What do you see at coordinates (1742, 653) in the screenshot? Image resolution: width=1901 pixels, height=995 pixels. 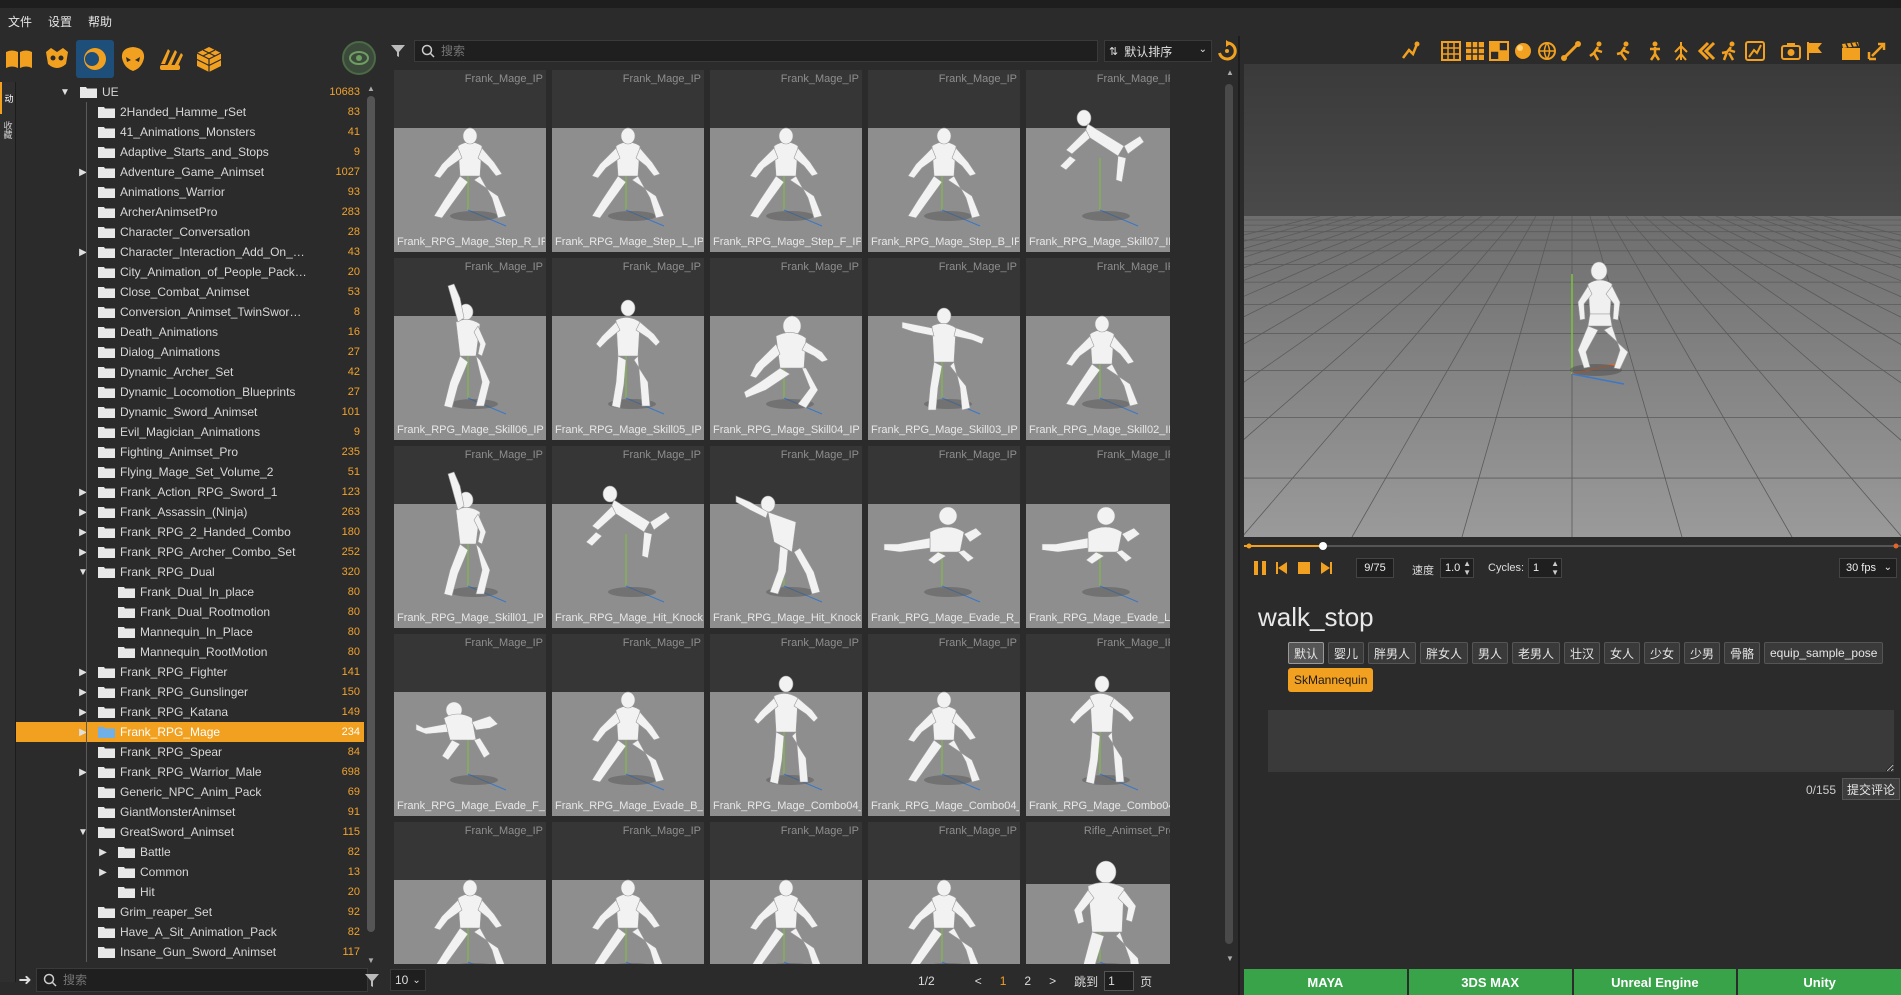 I see `tag-chip: 骨骼` at bounding box center [1742, 653].